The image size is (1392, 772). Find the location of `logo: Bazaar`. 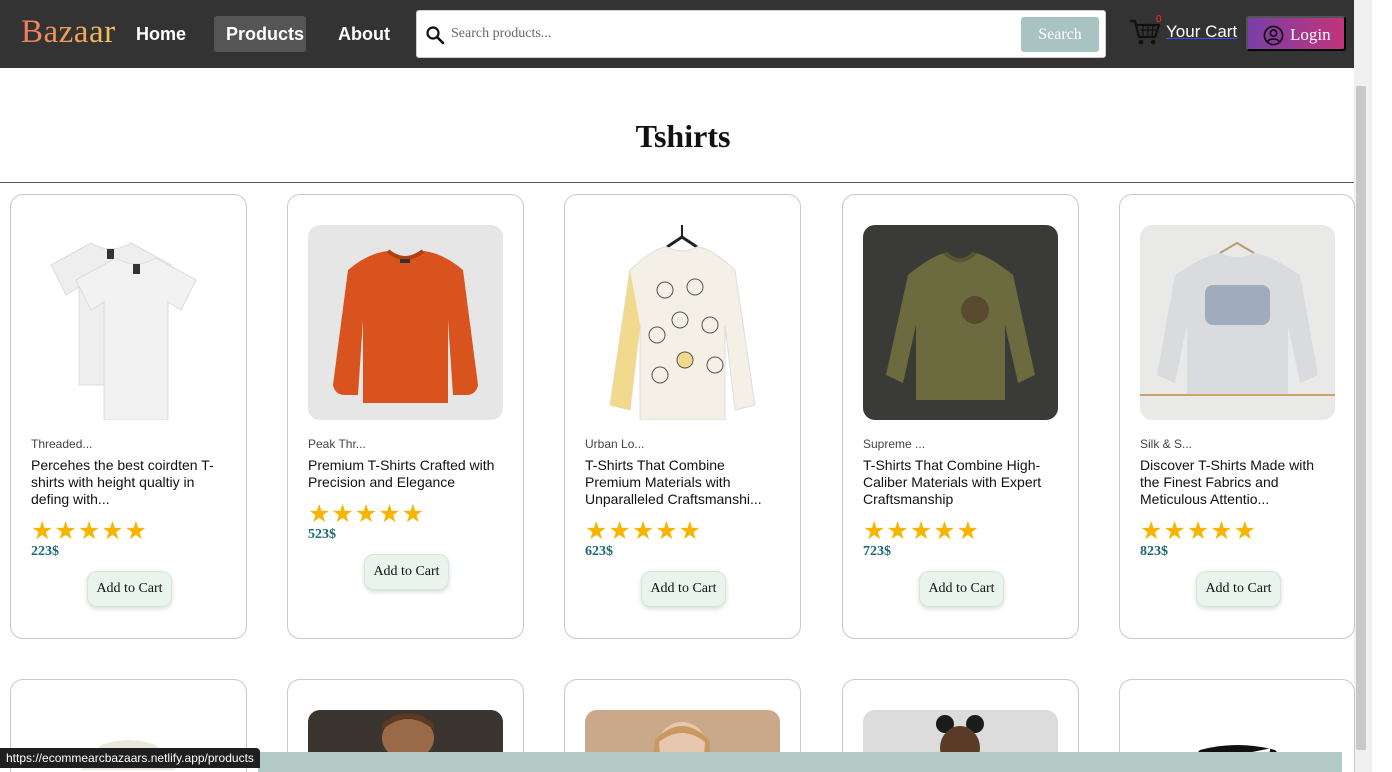

logo: Bazaar is located at coordinates (68, 32).